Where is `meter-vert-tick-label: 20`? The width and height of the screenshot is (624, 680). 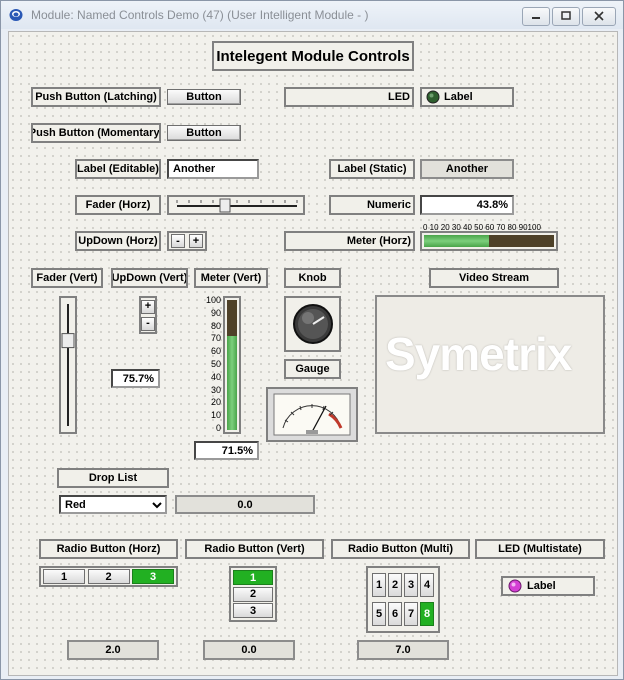
meter-vert-tick-label: 20 is located at coordinates (215, 402).